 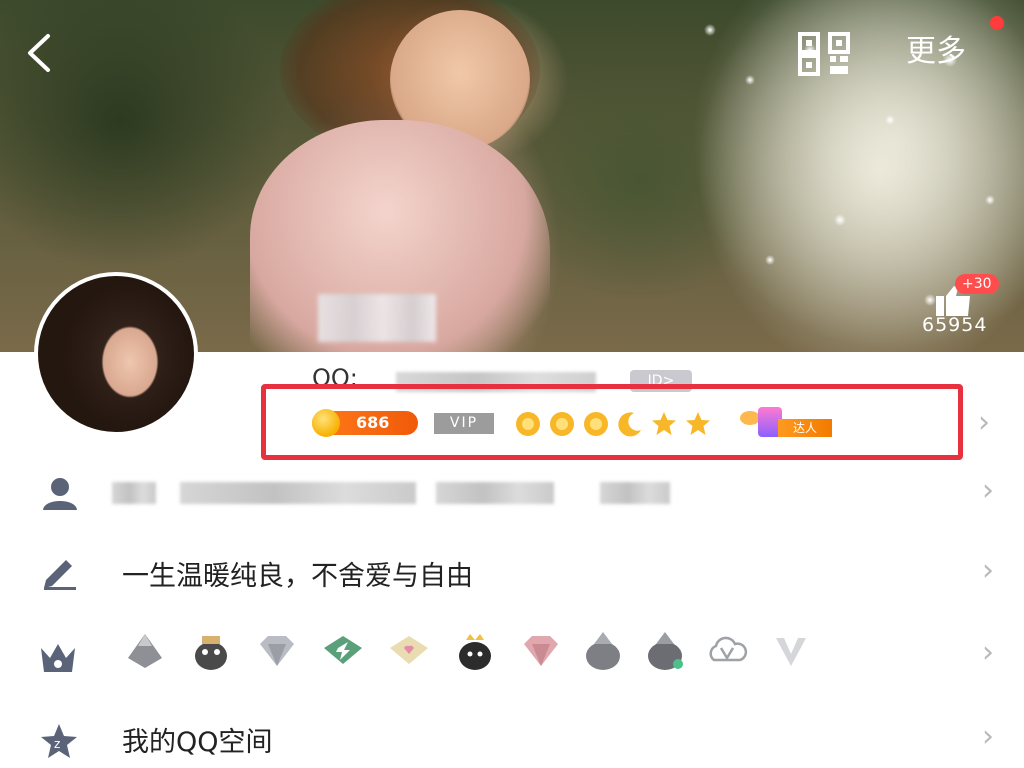 What do you see at coordinates (373, 422) in the screenshot?
I see `coin-count: 686` at bounding box center [373, 422].